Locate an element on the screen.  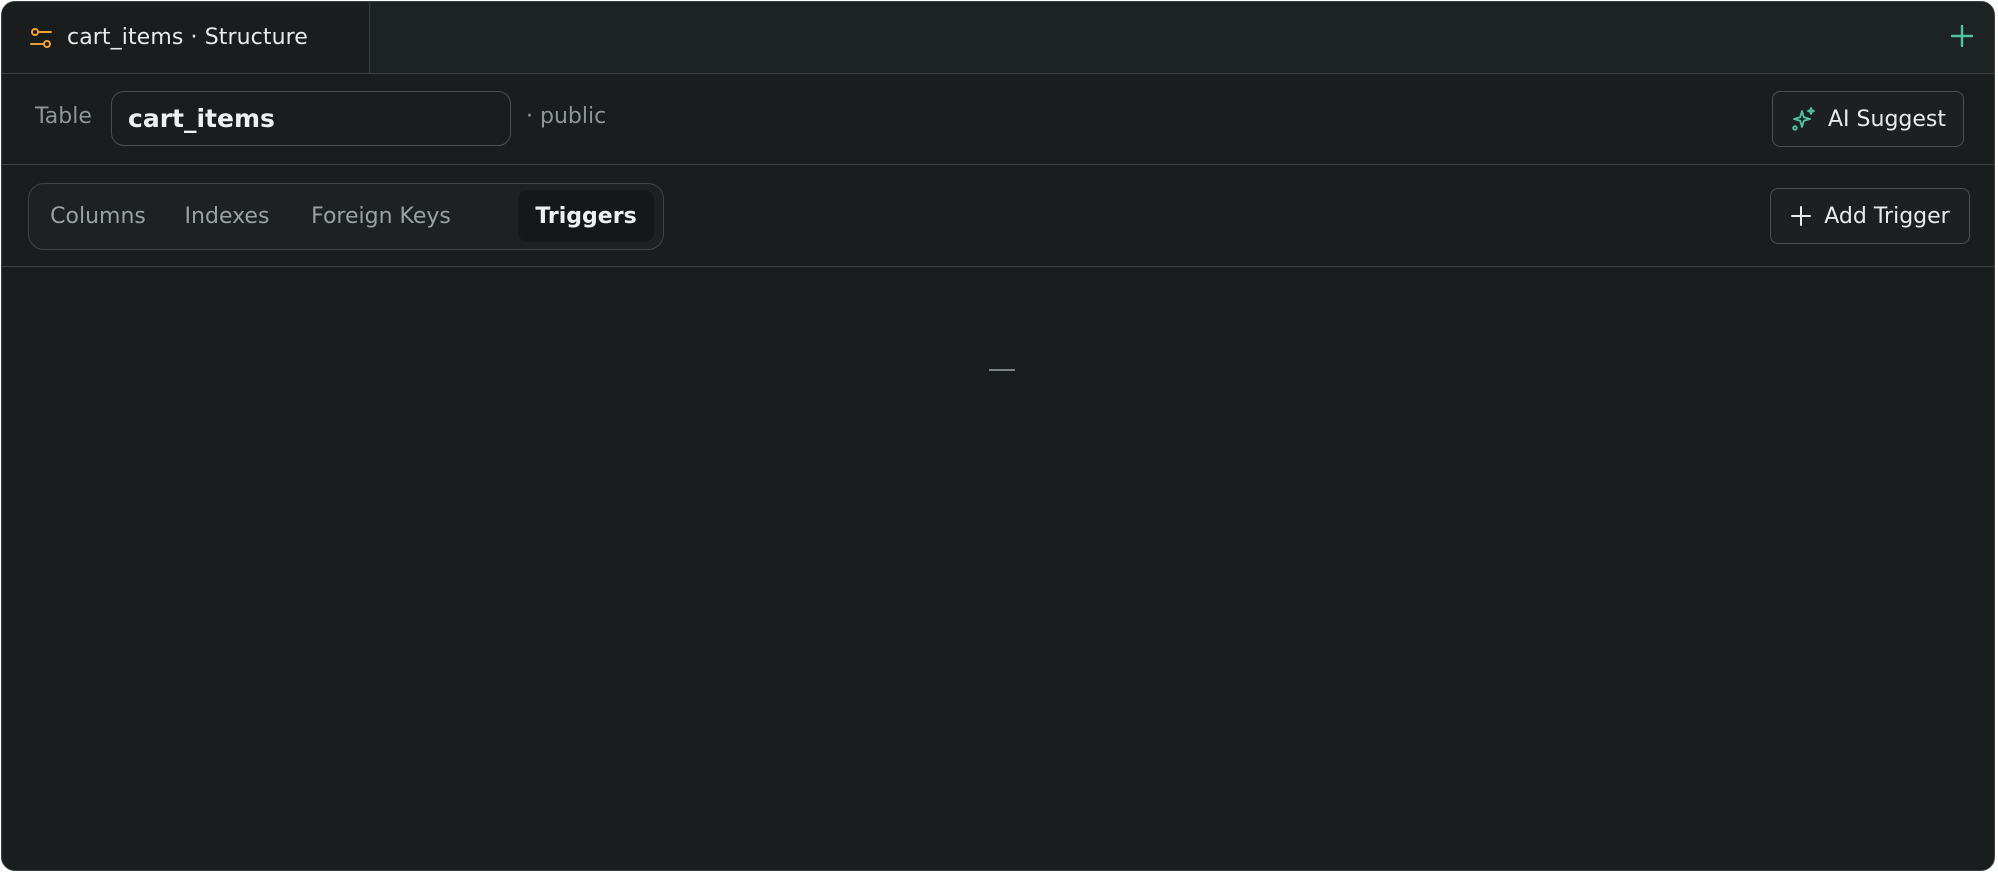
tab-strip: cart_items · Structure is located at coordinates (998, 38).